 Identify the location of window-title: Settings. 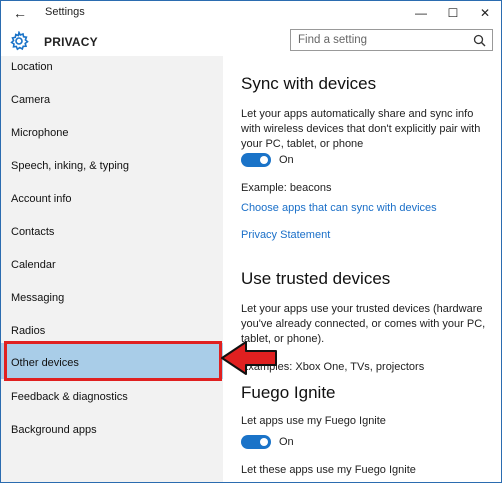
(65, 12).